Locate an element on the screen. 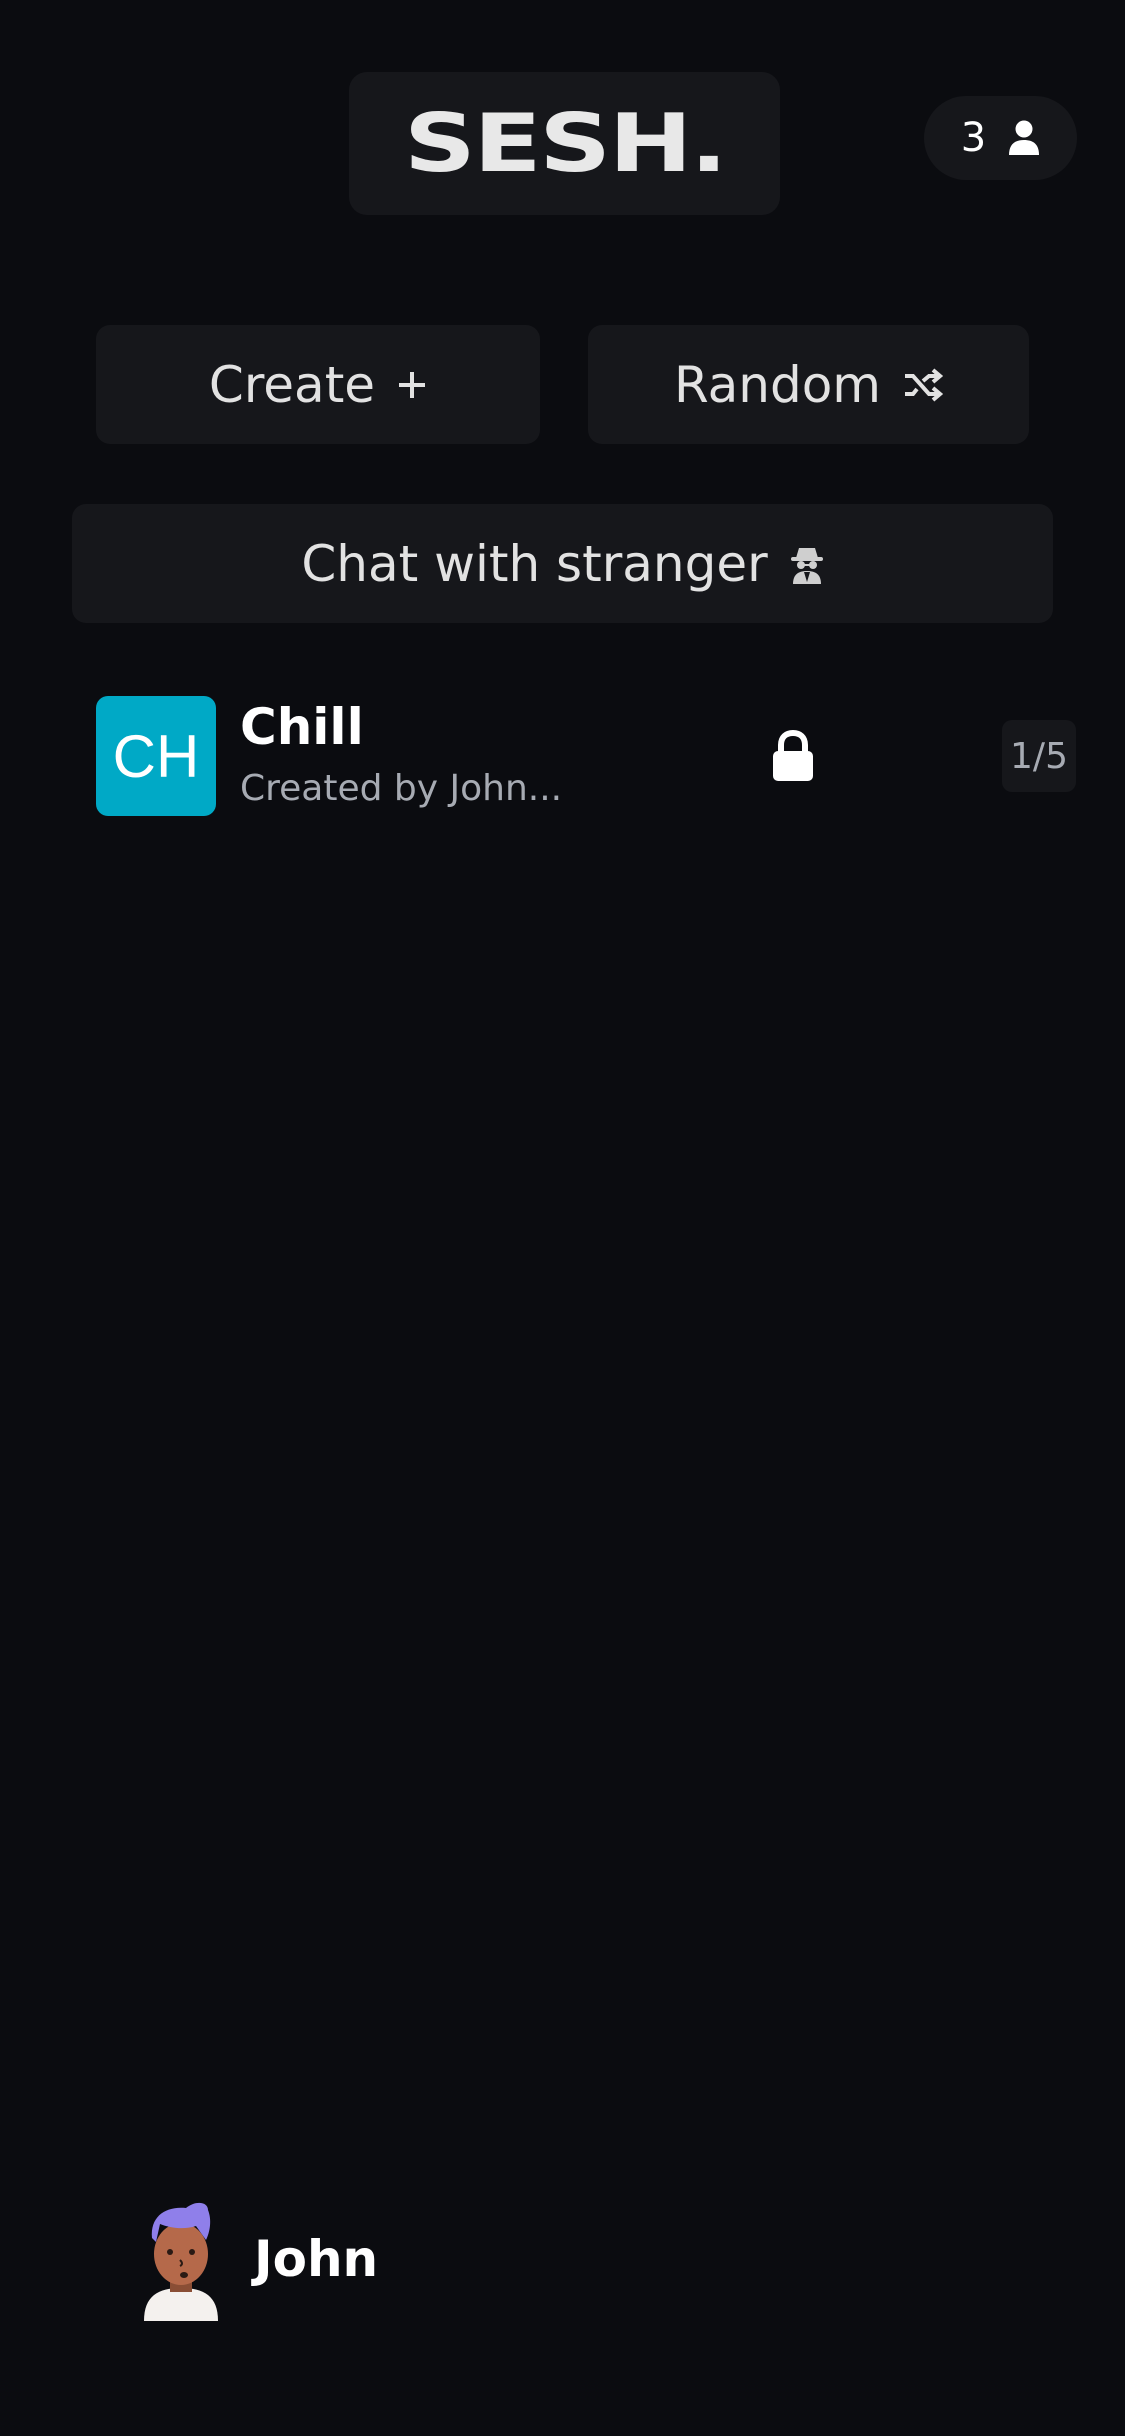 This screenshot has width=1125, height=2436. logo-text: SESH. is located at coordinates (565, 143).